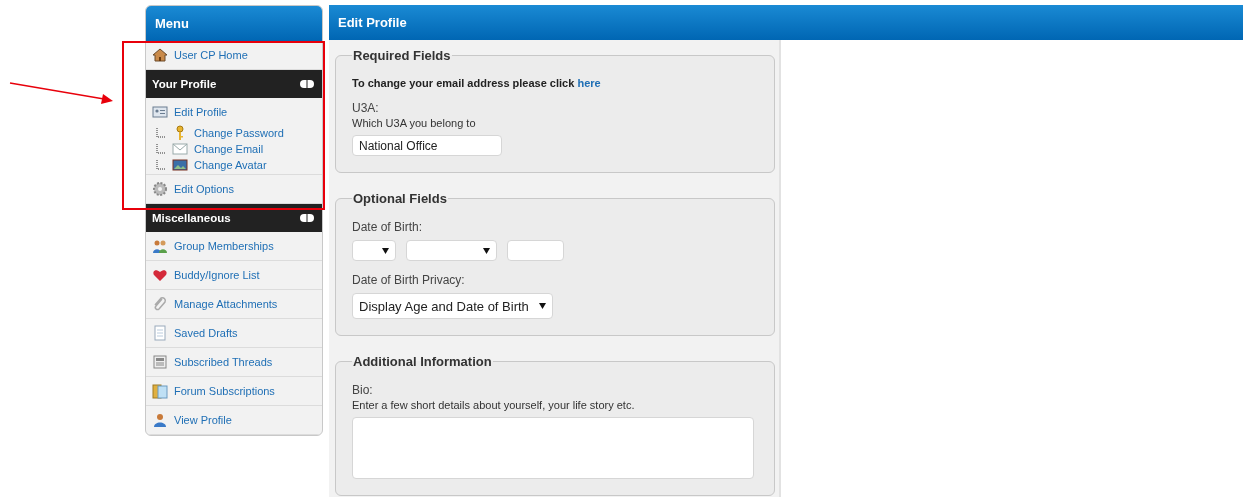  What do you see at coordinates (589, 83) in the screenshot?
I see `here-link: here` at bounding box center [589, 83].